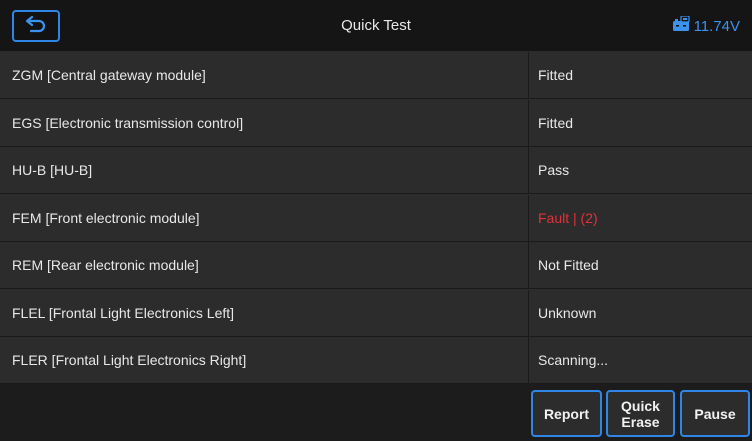 This screenshot has width=752, height=441. I want to click on back-button, so click(36, 26).